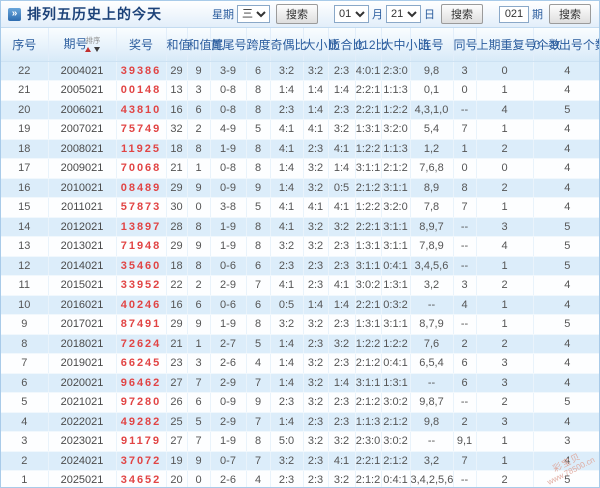 This screenshot has height=488, width=600. Describe the element at coordinates (396, 461) in the screenshot. I see `cell-big-mid-small: 2:1:2` at that location.